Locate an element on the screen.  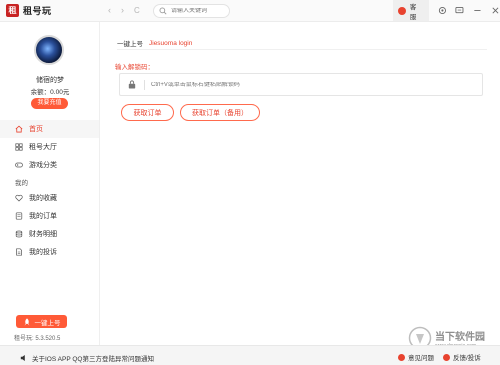
complaint-label: 反馈/投诉 is located at coordinates (467, 358).